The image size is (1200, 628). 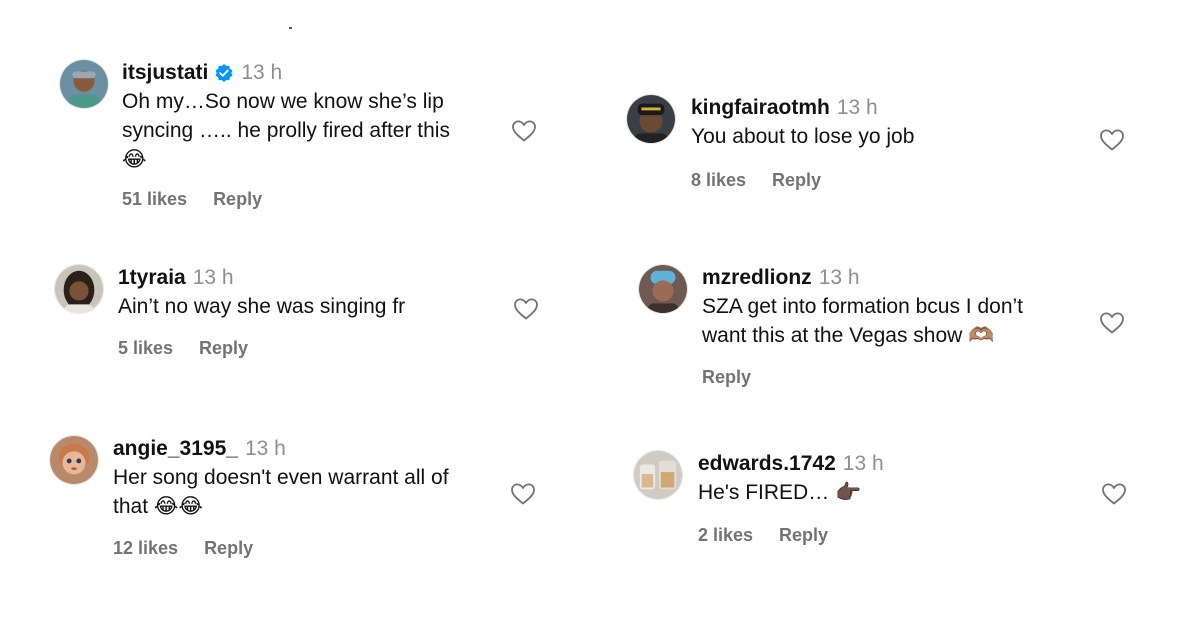 I want to click on username: 1tyraia, so click(x=152, y=278).